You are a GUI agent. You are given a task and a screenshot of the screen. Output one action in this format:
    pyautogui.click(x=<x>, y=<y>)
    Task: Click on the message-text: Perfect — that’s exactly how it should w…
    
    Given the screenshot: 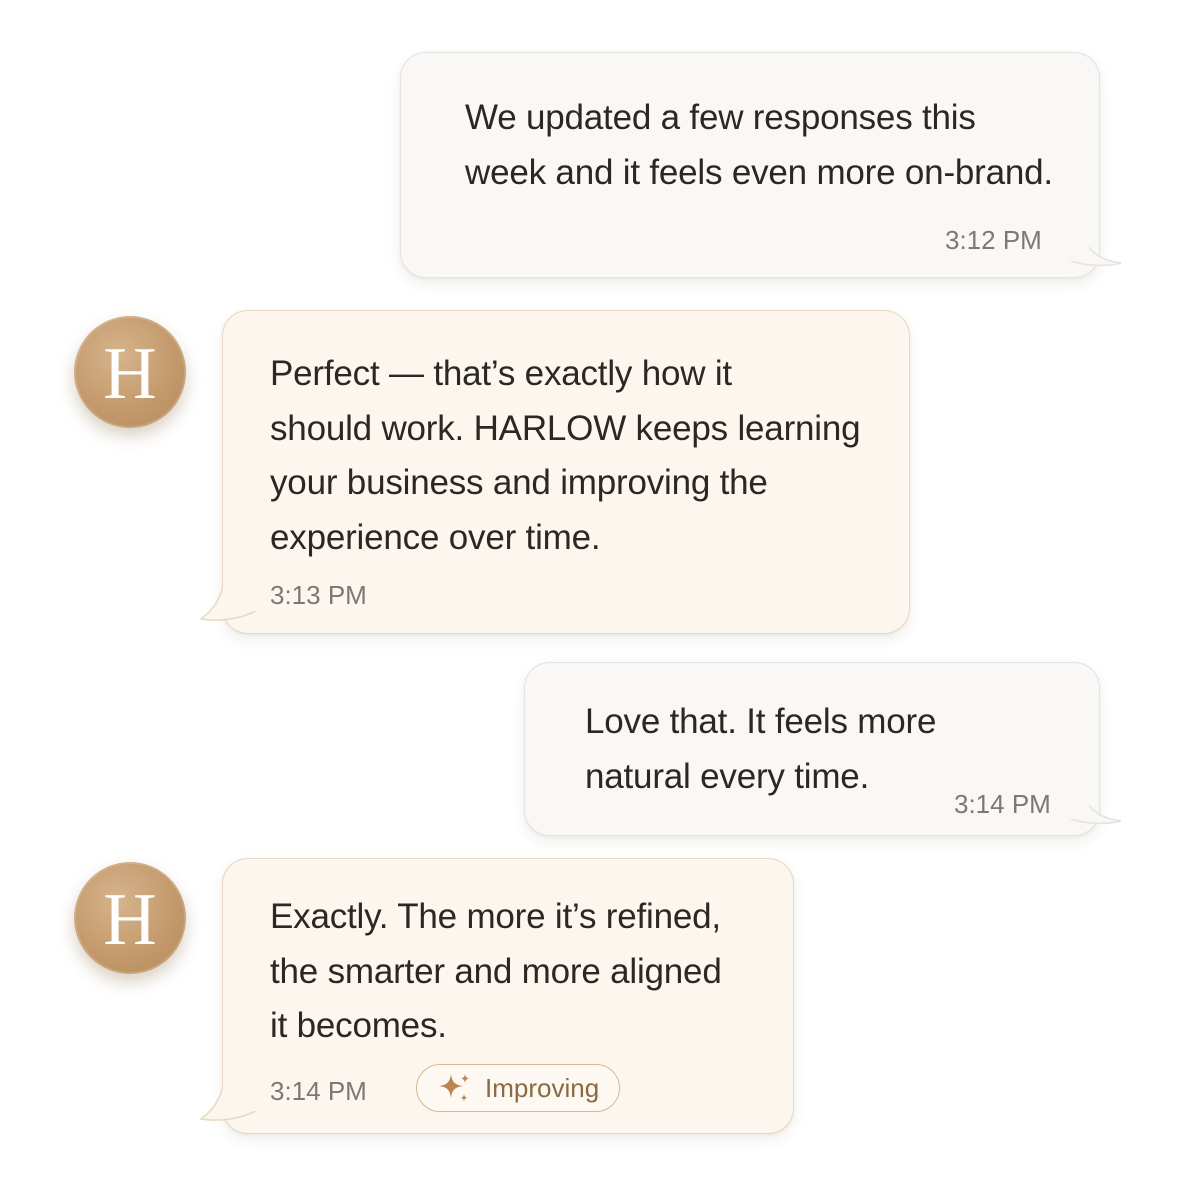 What is the action you would take?
    pyautogui.click(x=565, y=455)
    